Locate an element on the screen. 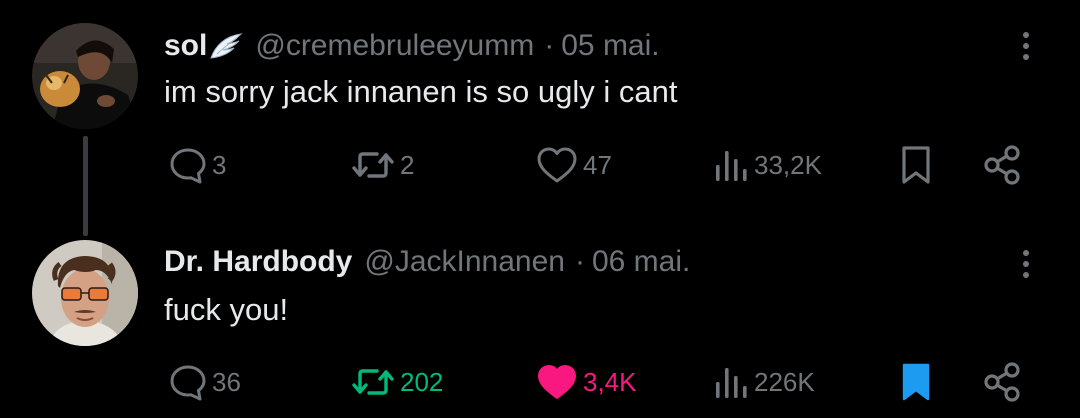 The width and height of the screenshot is (1080, 418). tweet-header: Dr. Hardbody @JackInnanen · 06 mai. is located at coordinates (427, 262).